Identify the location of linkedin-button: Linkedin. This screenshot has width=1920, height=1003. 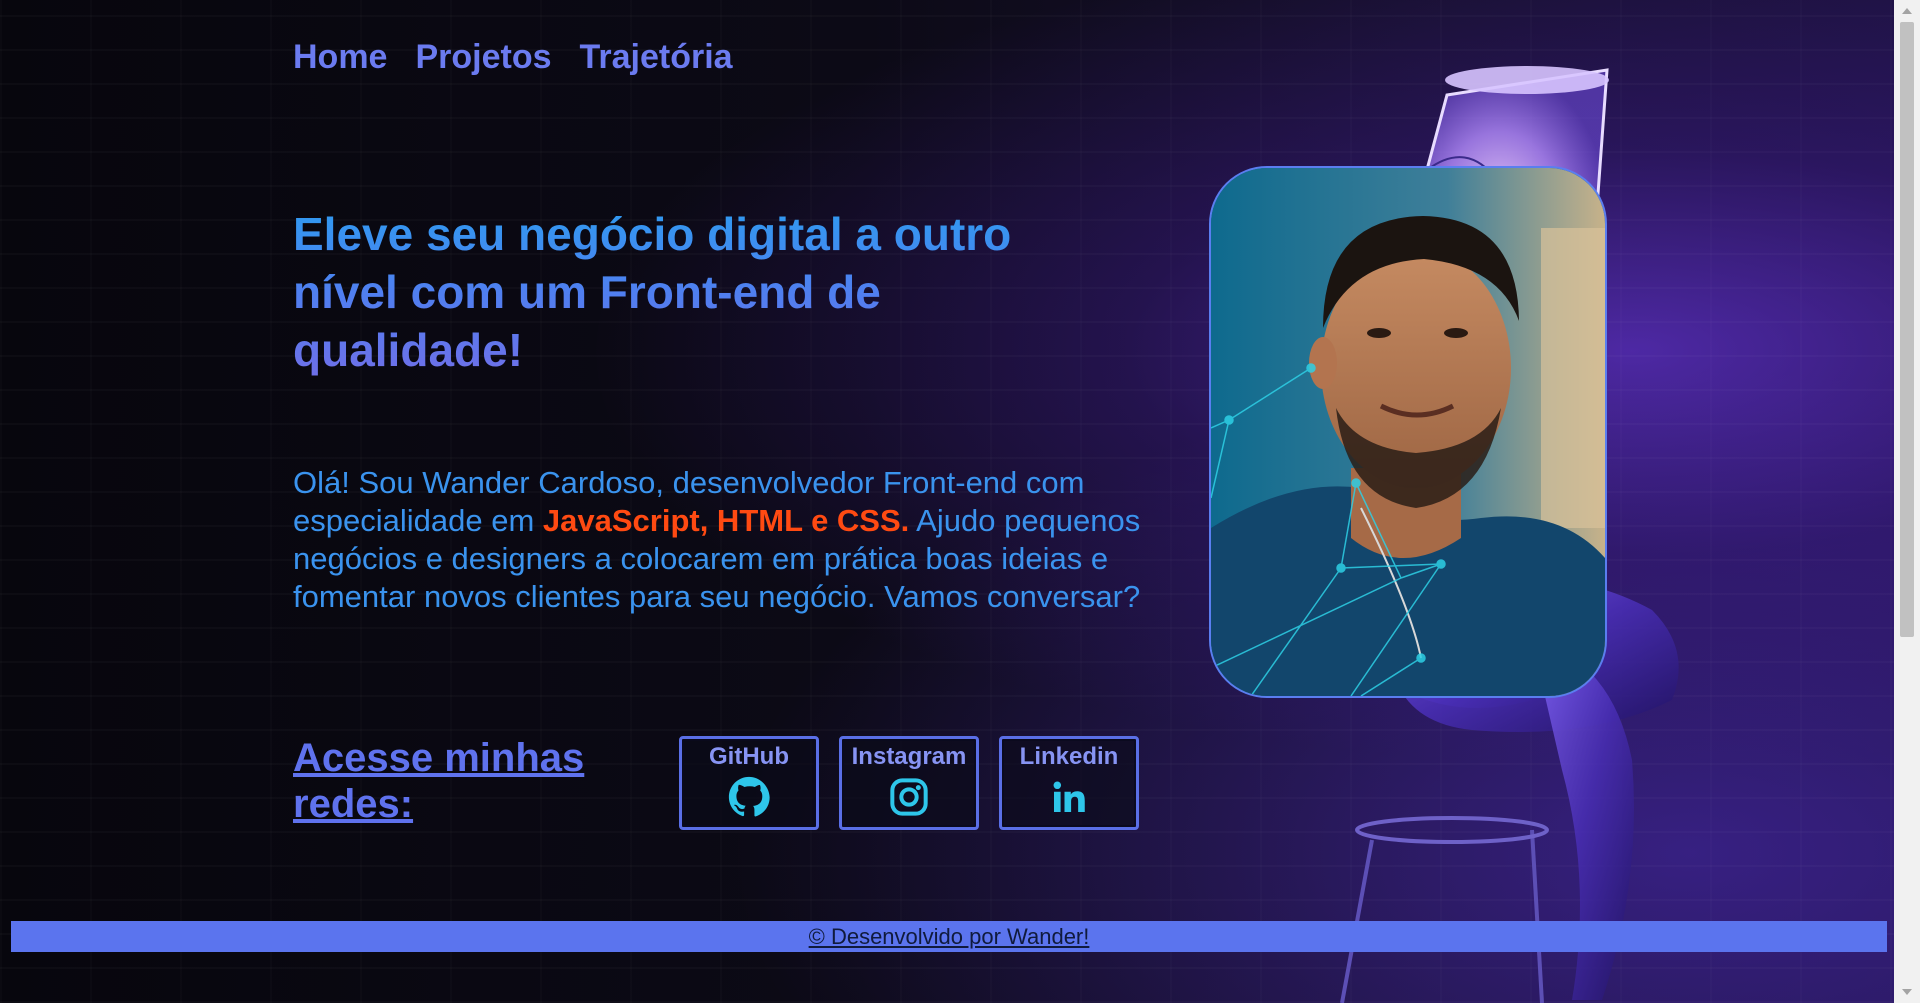
(1069, 783).